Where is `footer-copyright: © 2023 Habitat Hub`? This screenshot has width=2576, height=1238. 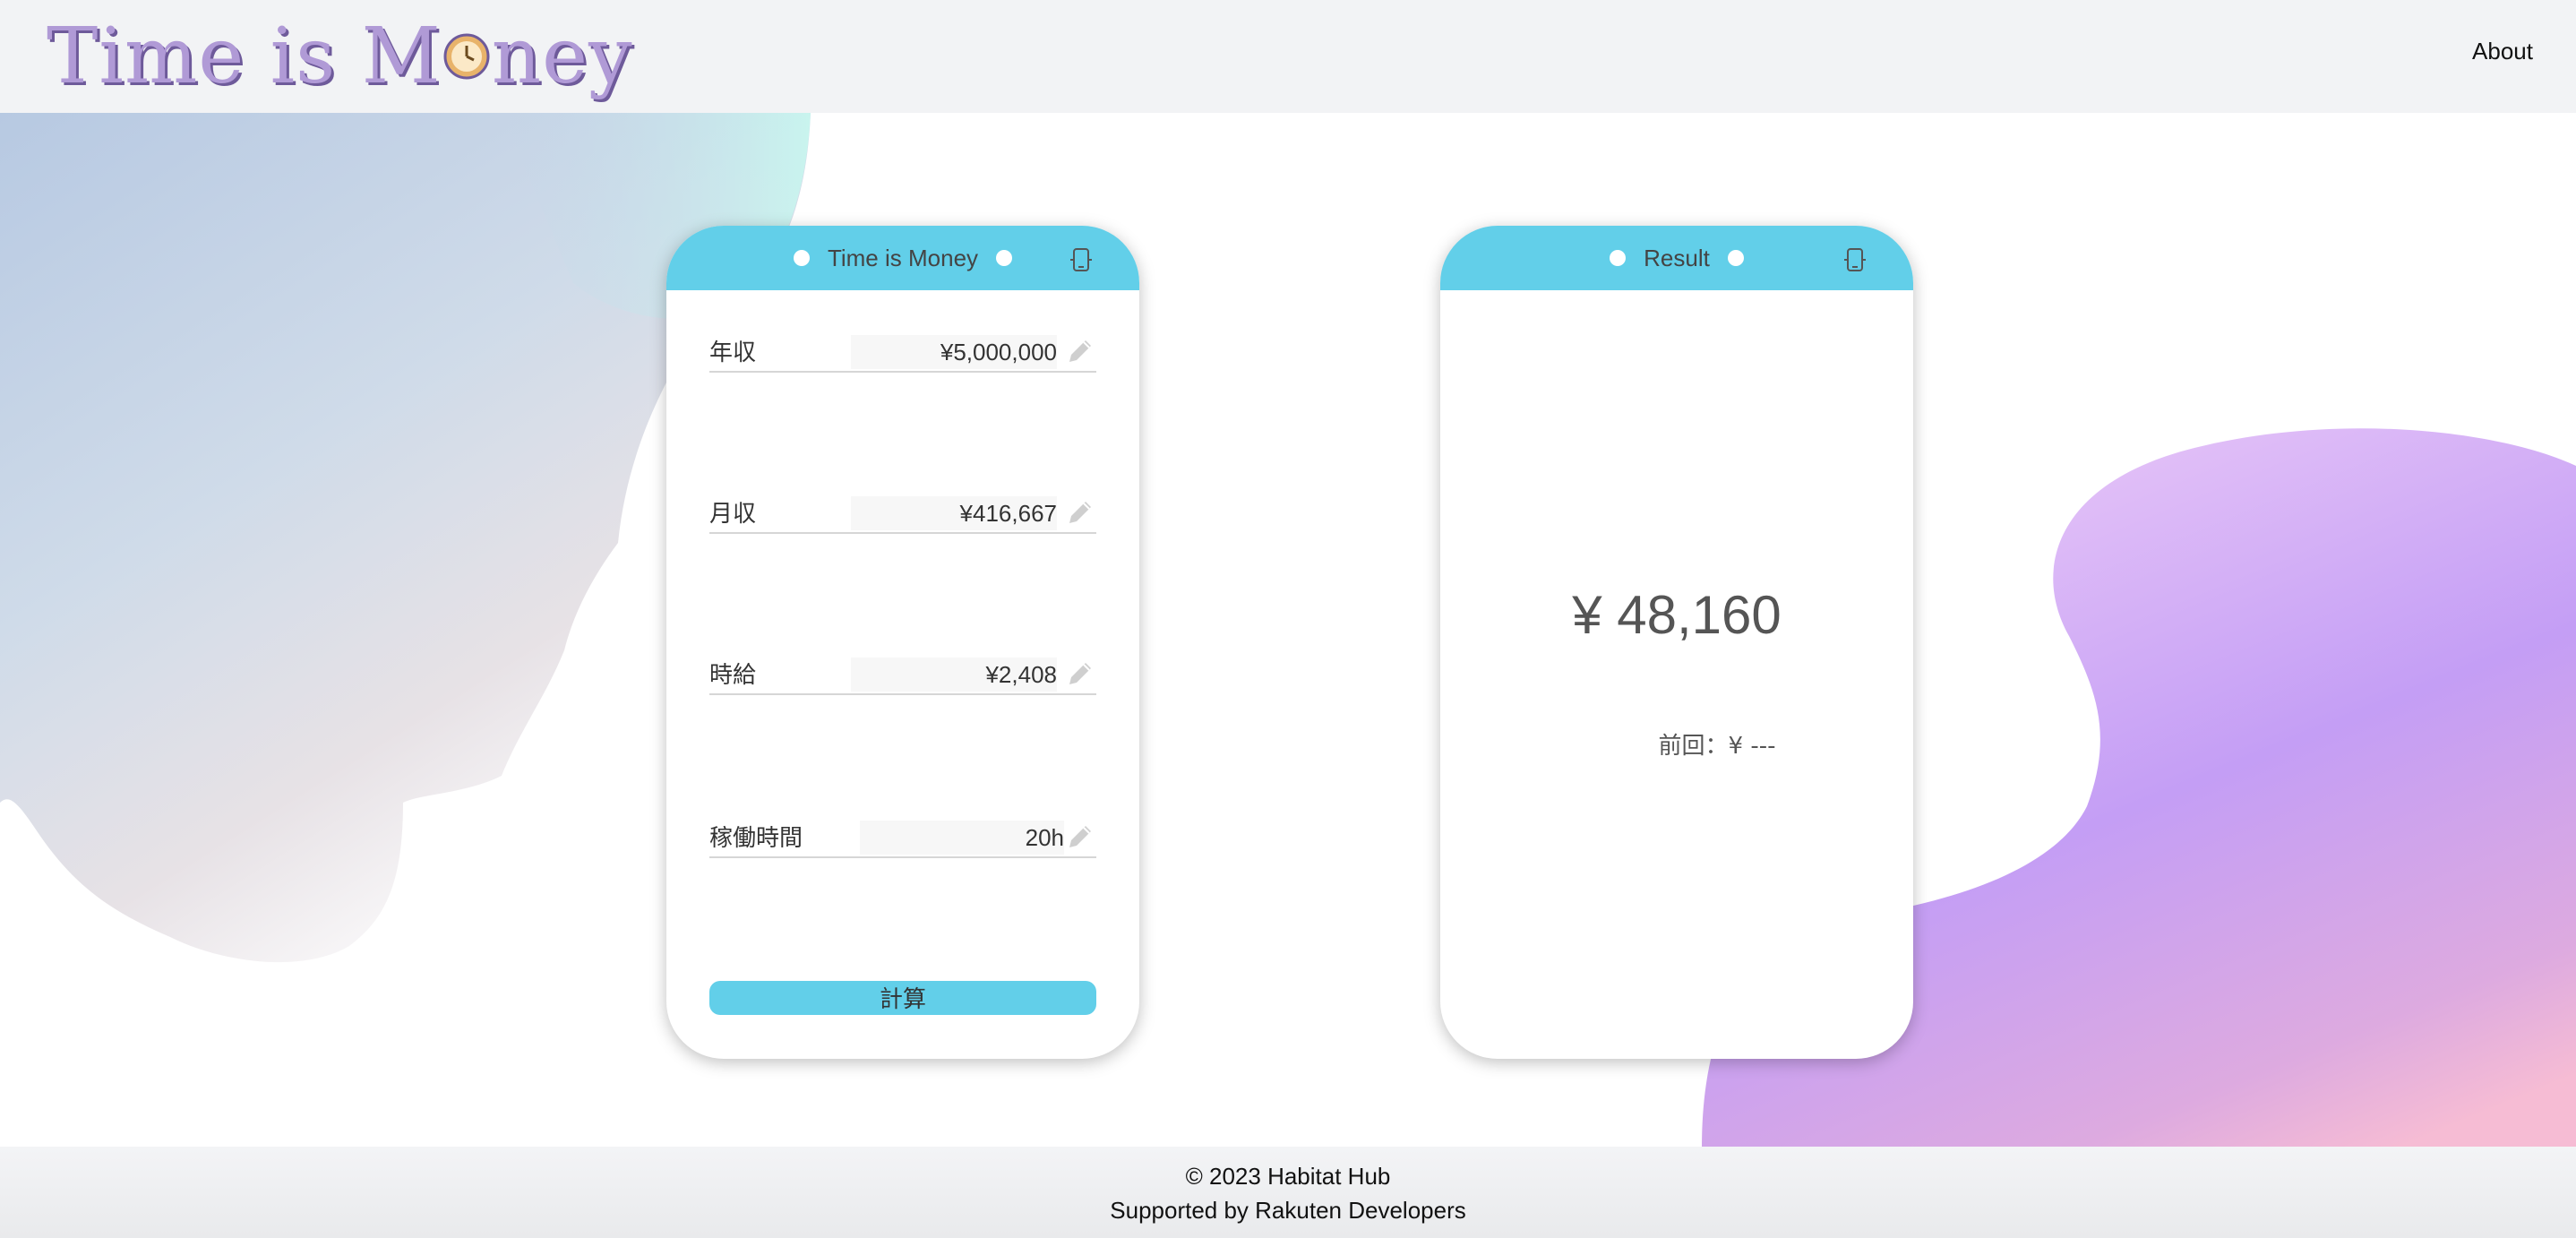 footer-copyright: © 2023 Habitat Hub is located at coordinates (1288, 1176).